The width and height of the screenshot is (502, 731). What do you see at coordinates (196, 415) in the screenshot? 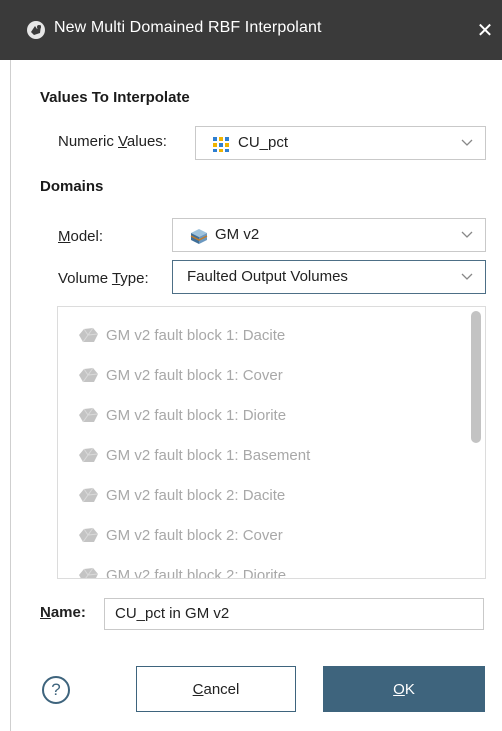
I see `list-item-label: GM v2 fault block 1: Diorite` at bounding box center [196, 415].